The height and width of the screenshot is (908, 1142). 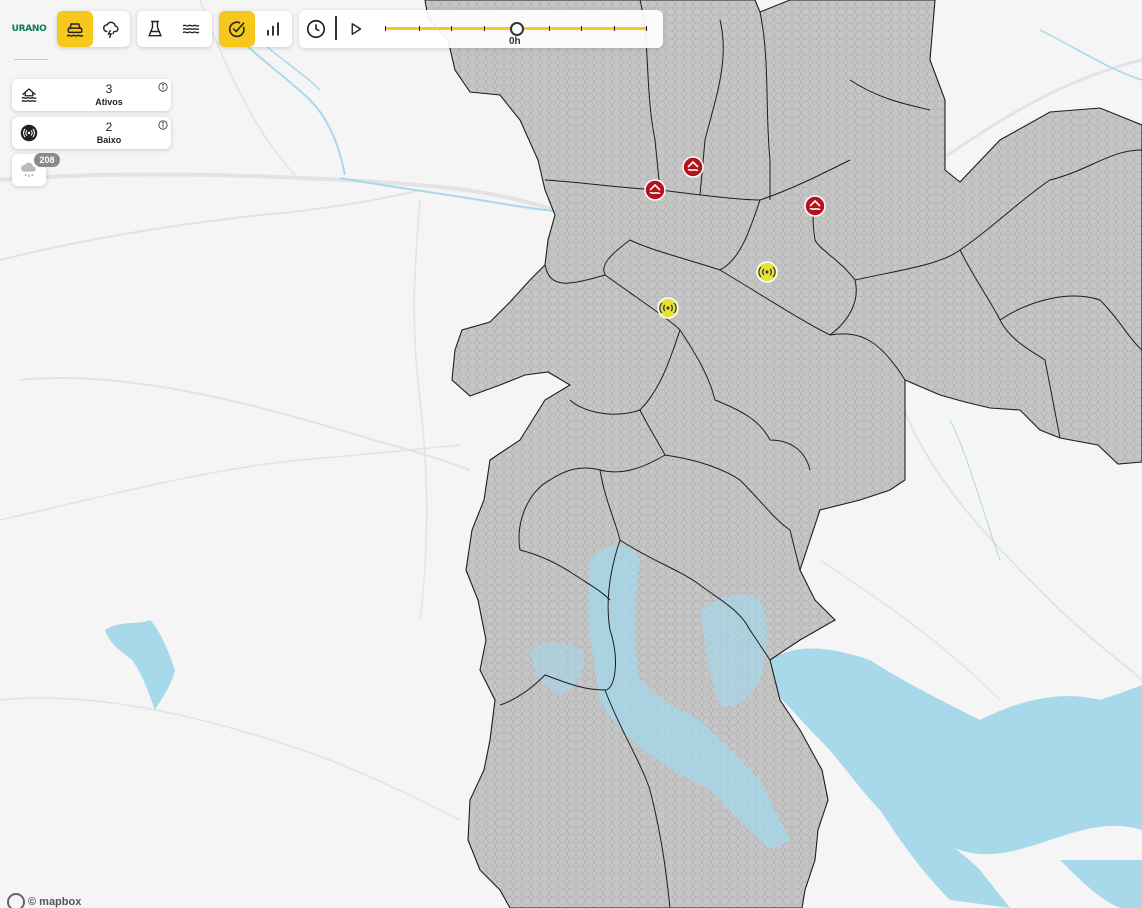 I want to click on statistics-button, so click(x=273, y=29).